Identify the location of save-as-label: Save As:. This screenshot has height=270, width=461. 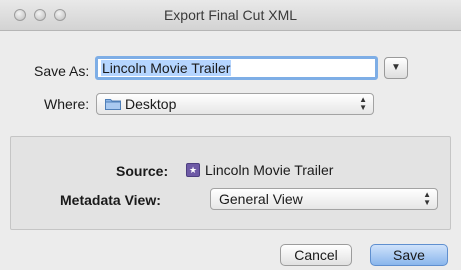
(62, 71).